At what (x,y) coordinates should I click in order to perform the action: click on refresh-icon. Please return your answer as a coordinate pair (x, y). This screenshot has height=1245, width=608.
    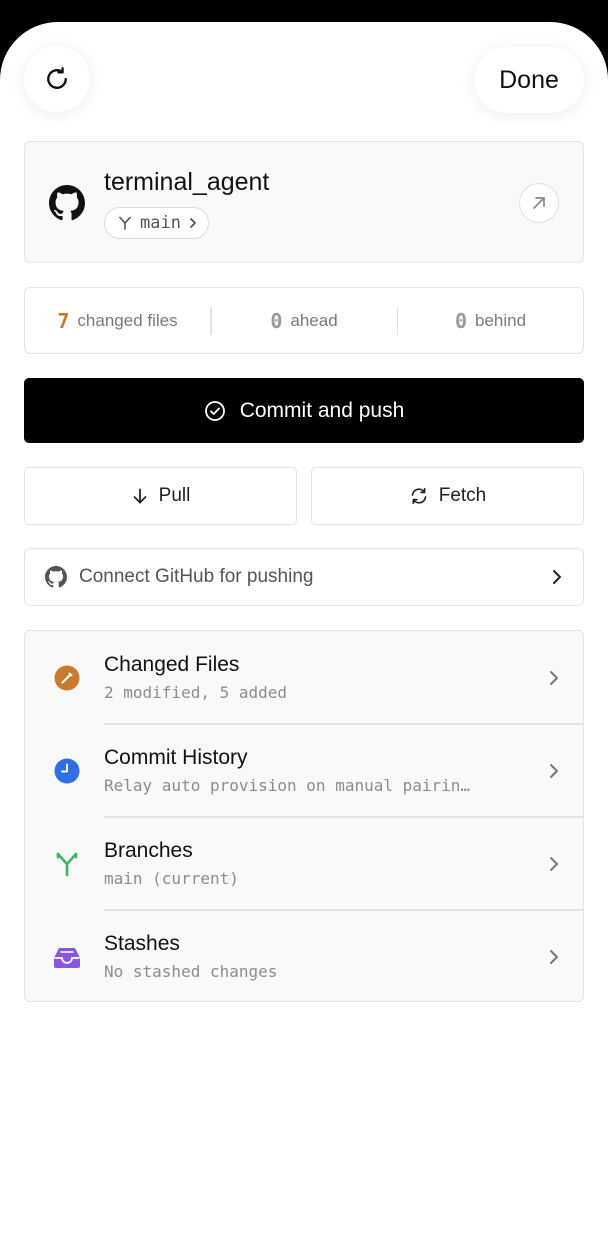
    Looking at the image, I should click on (57, 78).